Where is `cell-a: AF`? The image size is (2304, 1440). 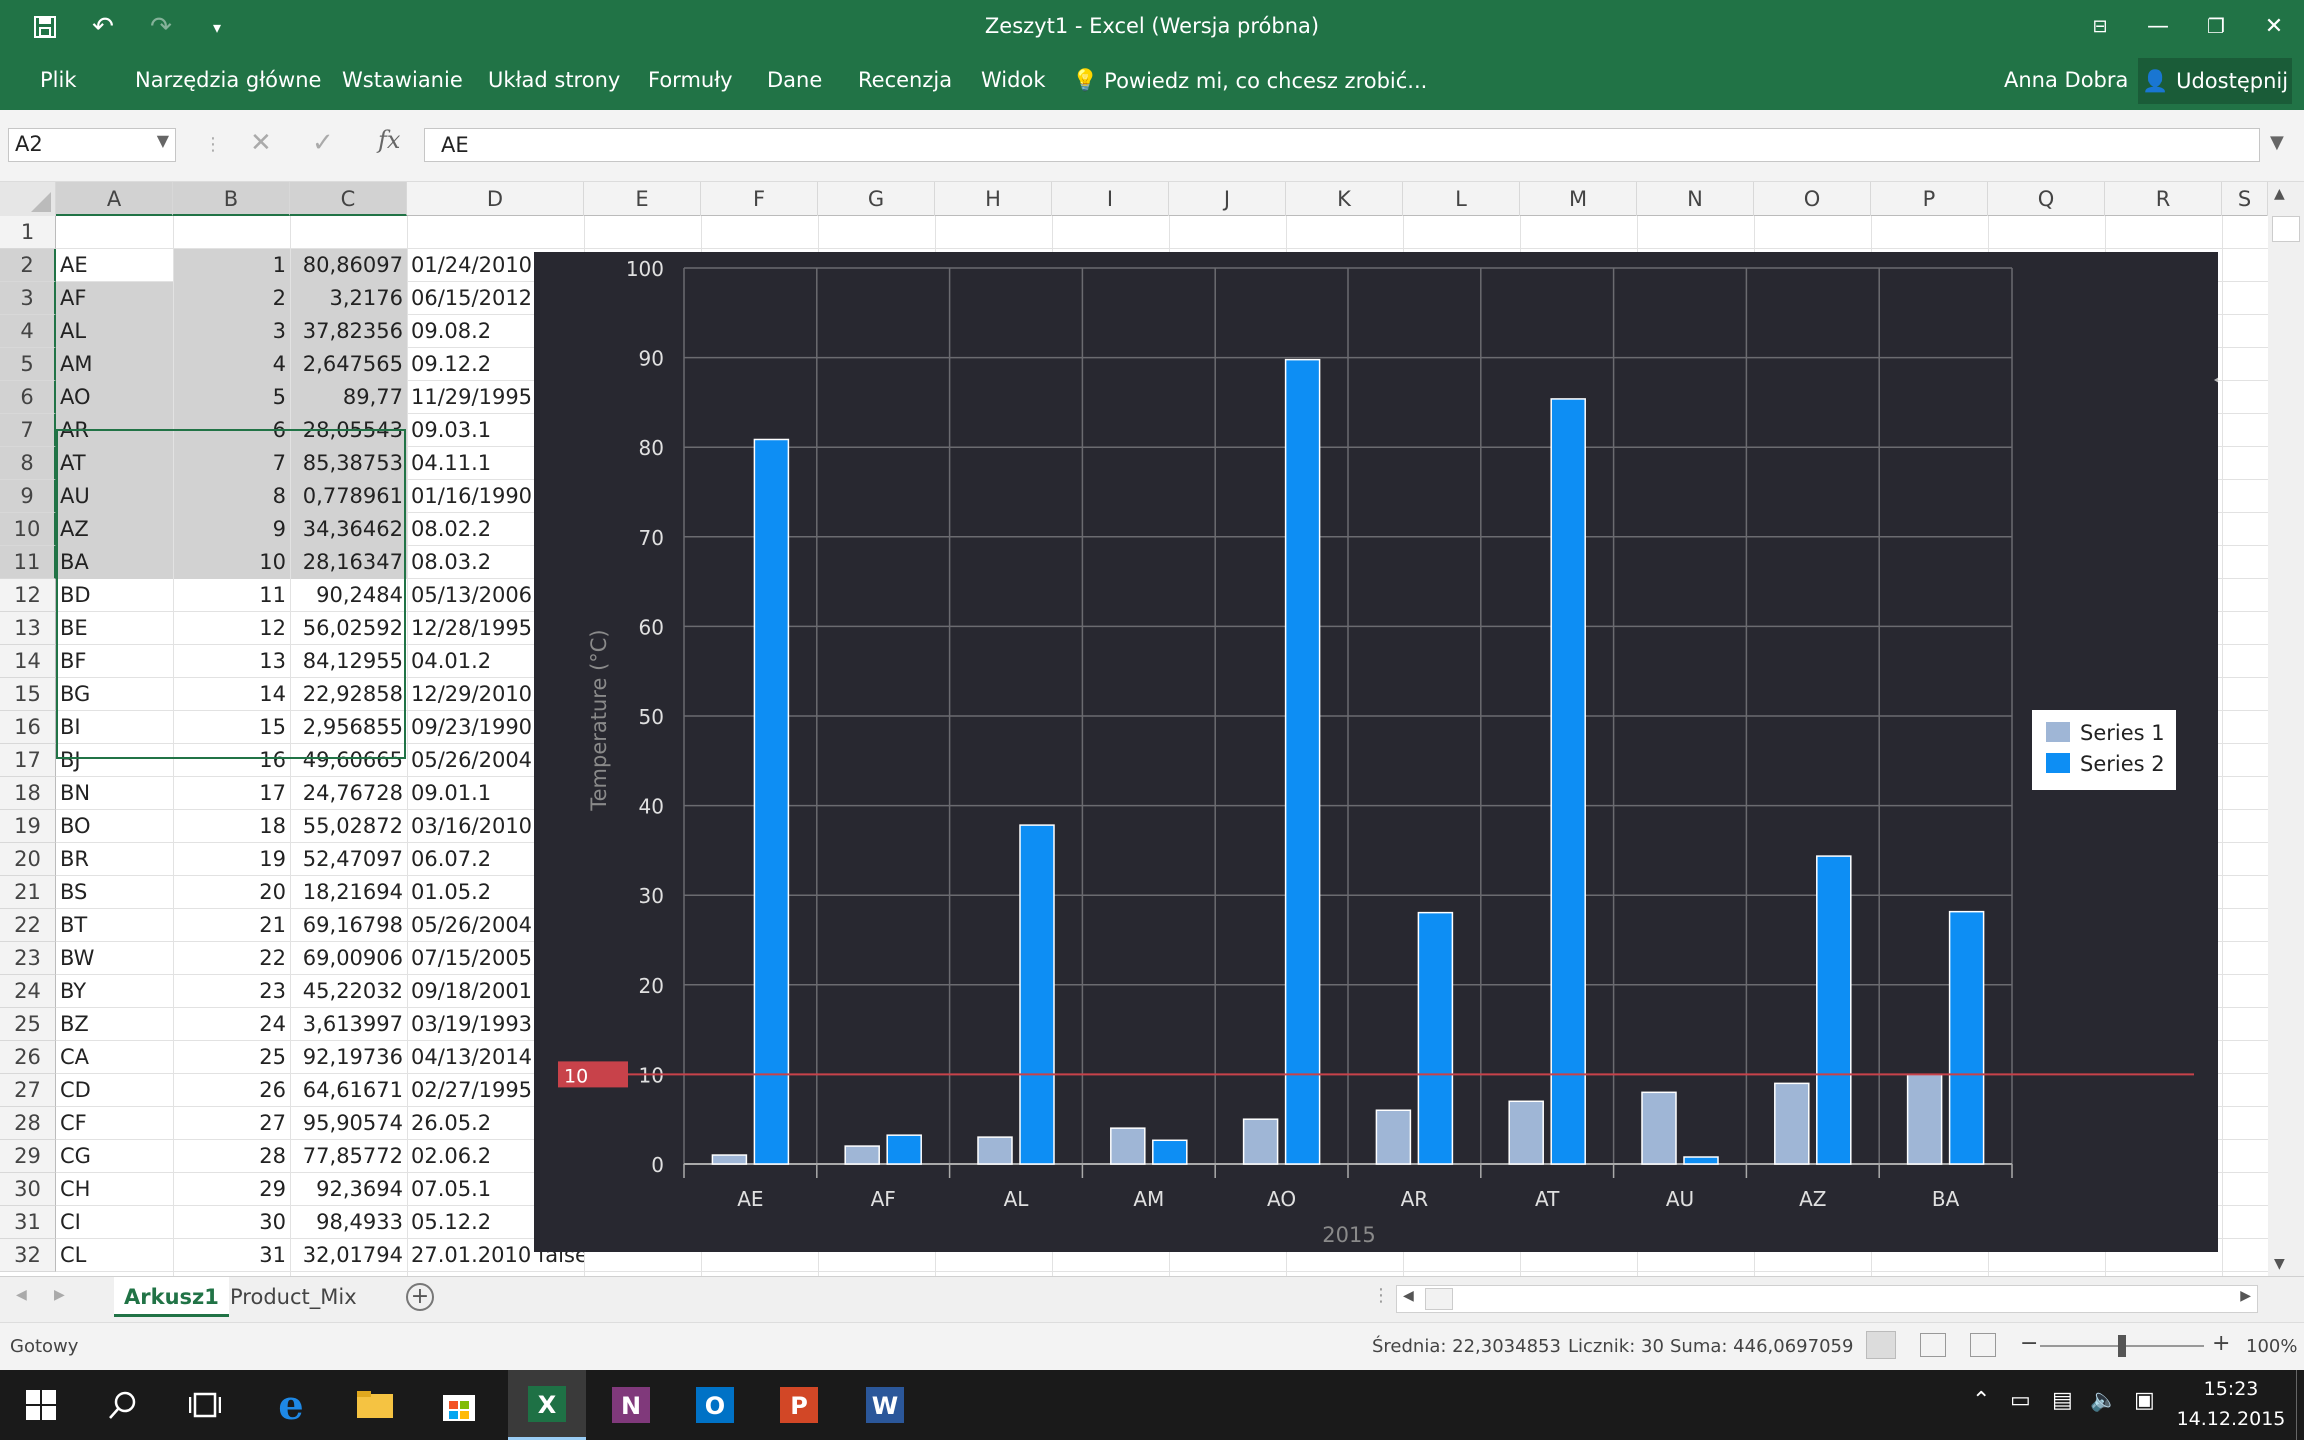 cell-a: AF is located at coordinates (114, 298).